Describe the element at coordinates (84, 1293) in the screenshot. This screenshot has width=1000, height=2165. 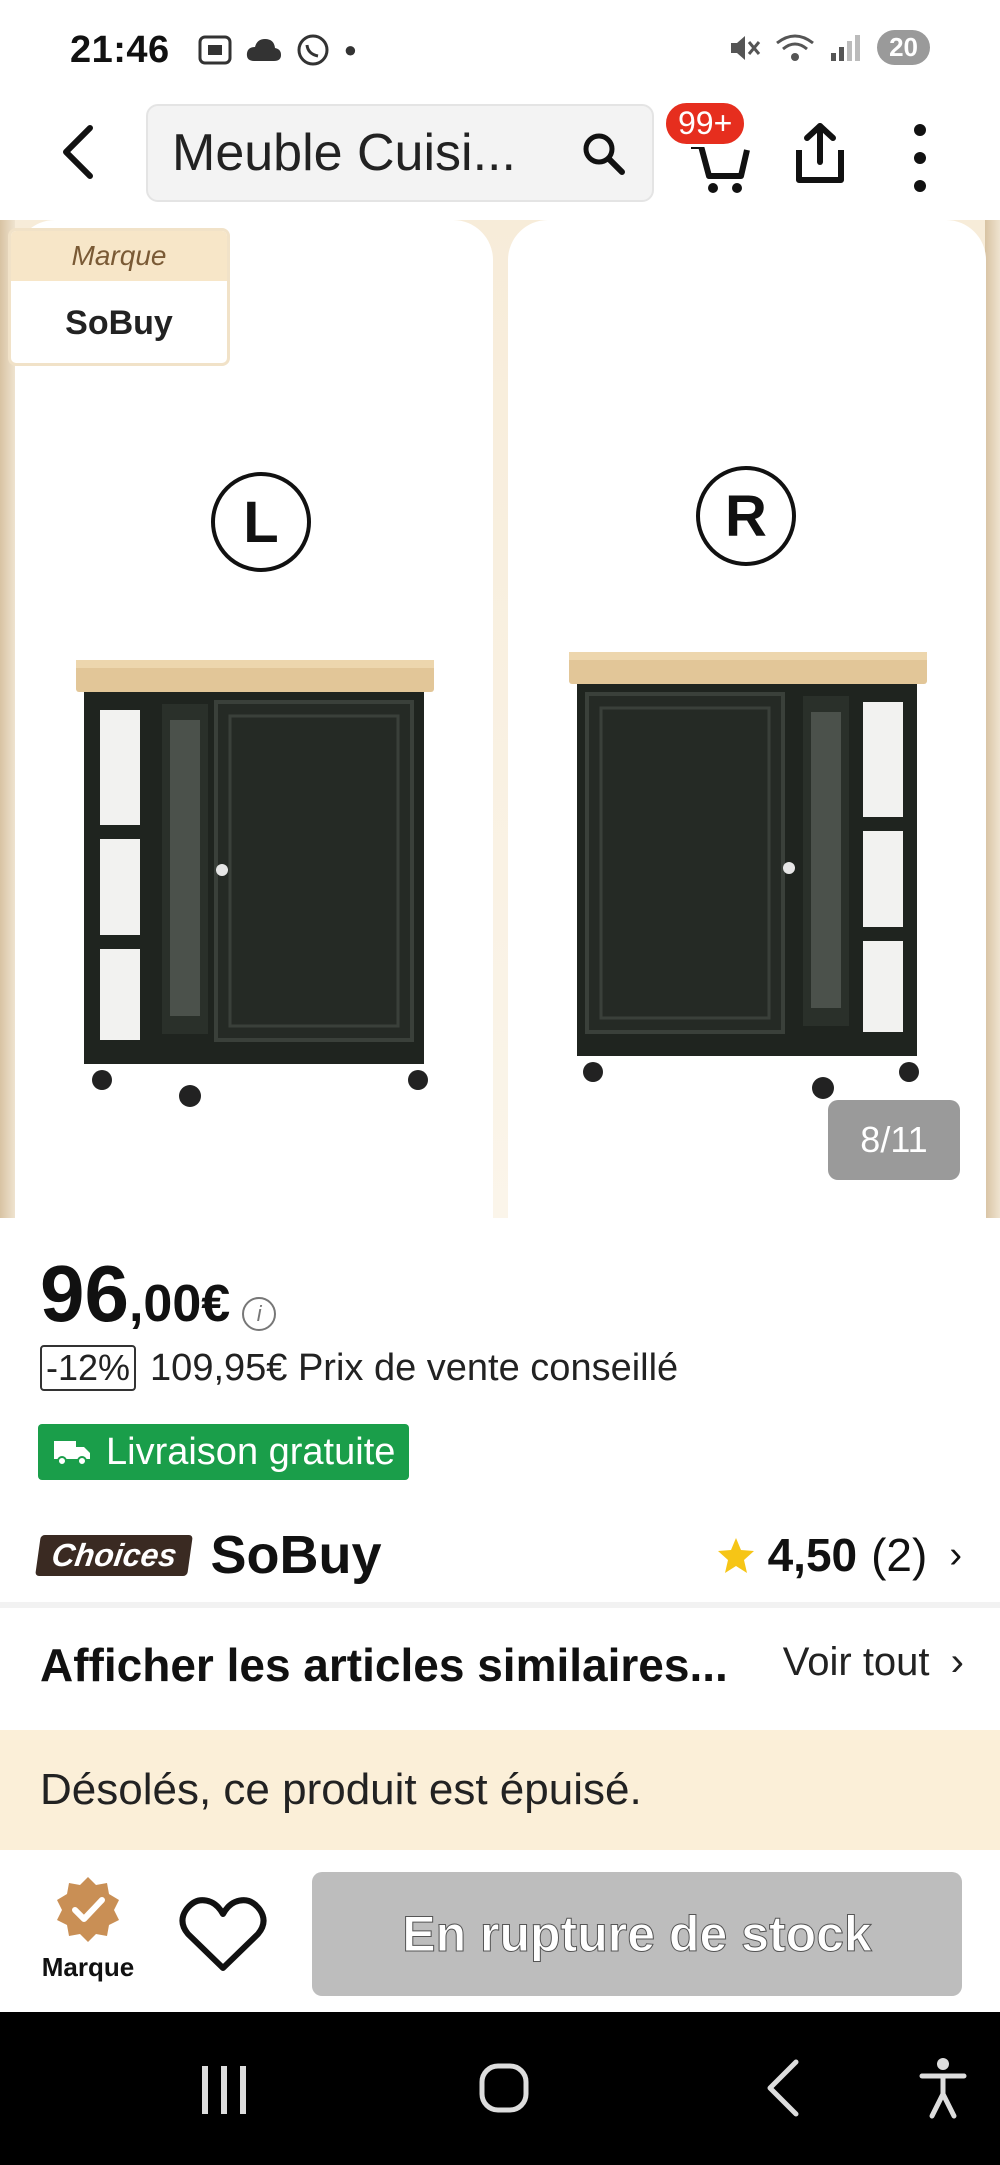
I see `price-integer: 96` at that location.